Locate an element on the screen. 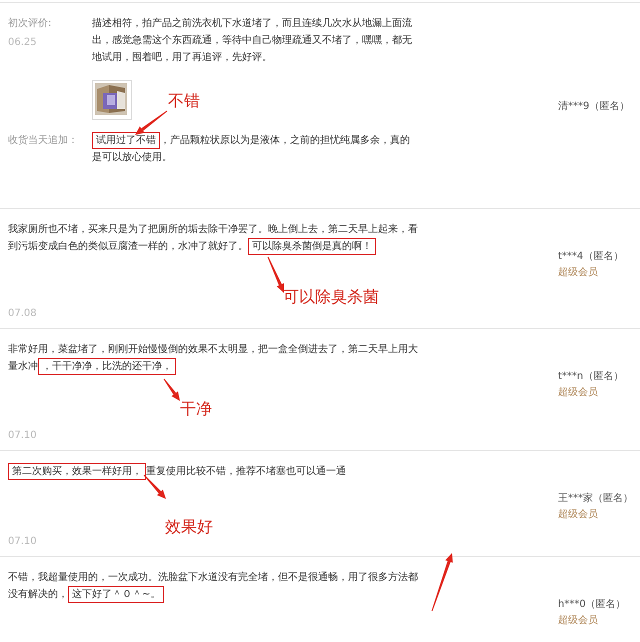 This screenshot has height=642, width=640. highlight-box: 第二次购买，效果一样好用， is located at coordinates (77, 471).